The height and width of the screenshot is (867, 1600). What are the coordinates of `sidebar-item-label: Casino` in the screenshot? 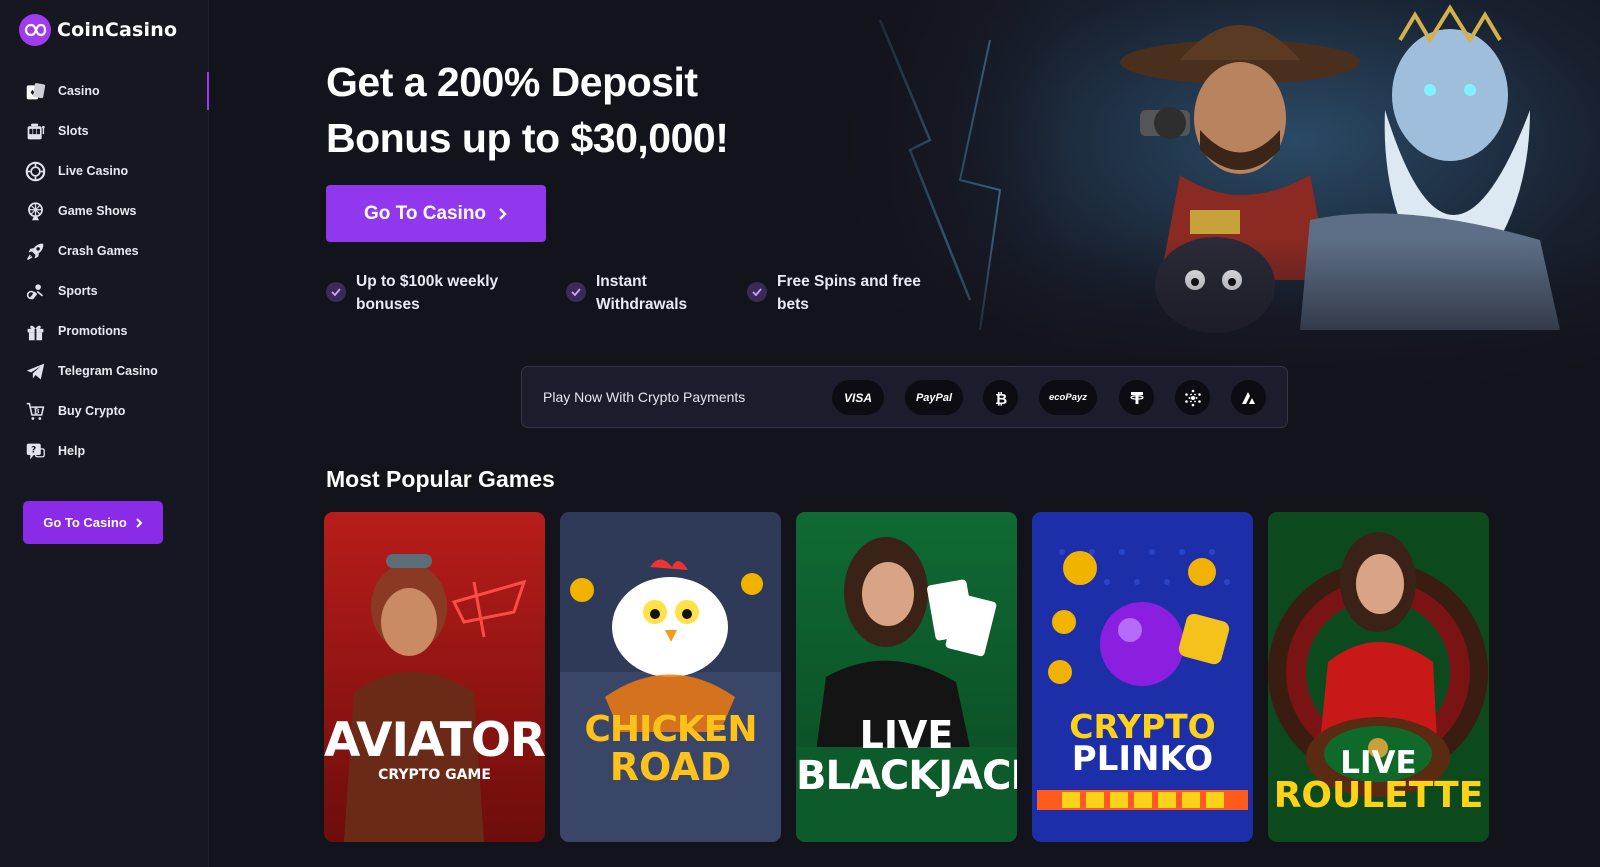 It's located at (79, 91).